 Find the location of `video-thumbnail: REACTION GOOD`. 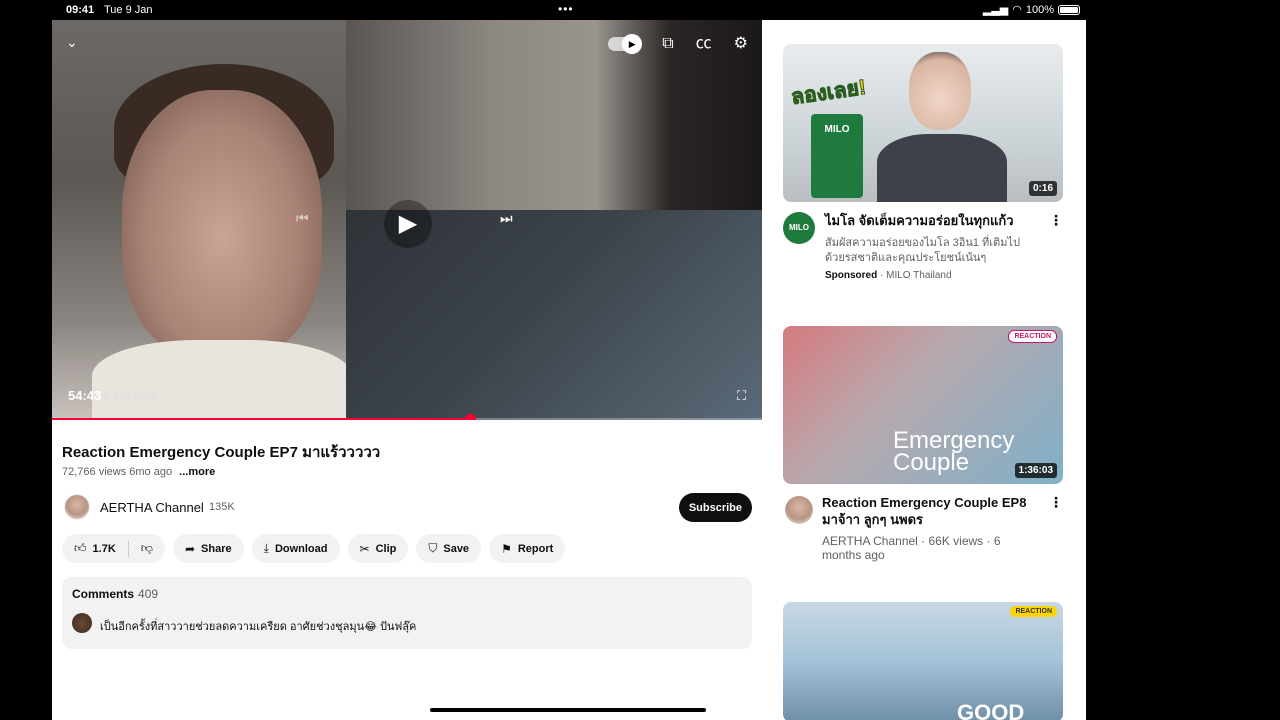

video-thumbnail: REACTION GOOD is located at coordinates (923, 661).